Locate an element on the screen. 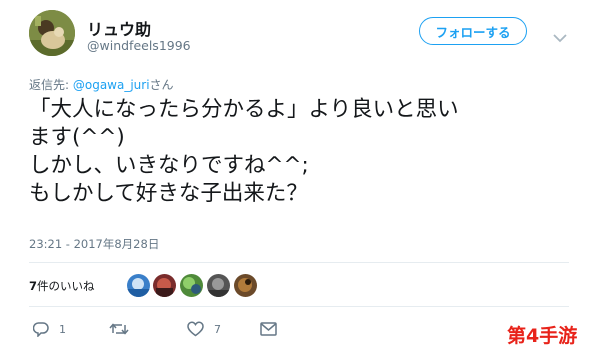 The image size is (594, 359). tweet-header: リュウ助 @windfeels1996 フォローする is located at coordinates (299, 35).